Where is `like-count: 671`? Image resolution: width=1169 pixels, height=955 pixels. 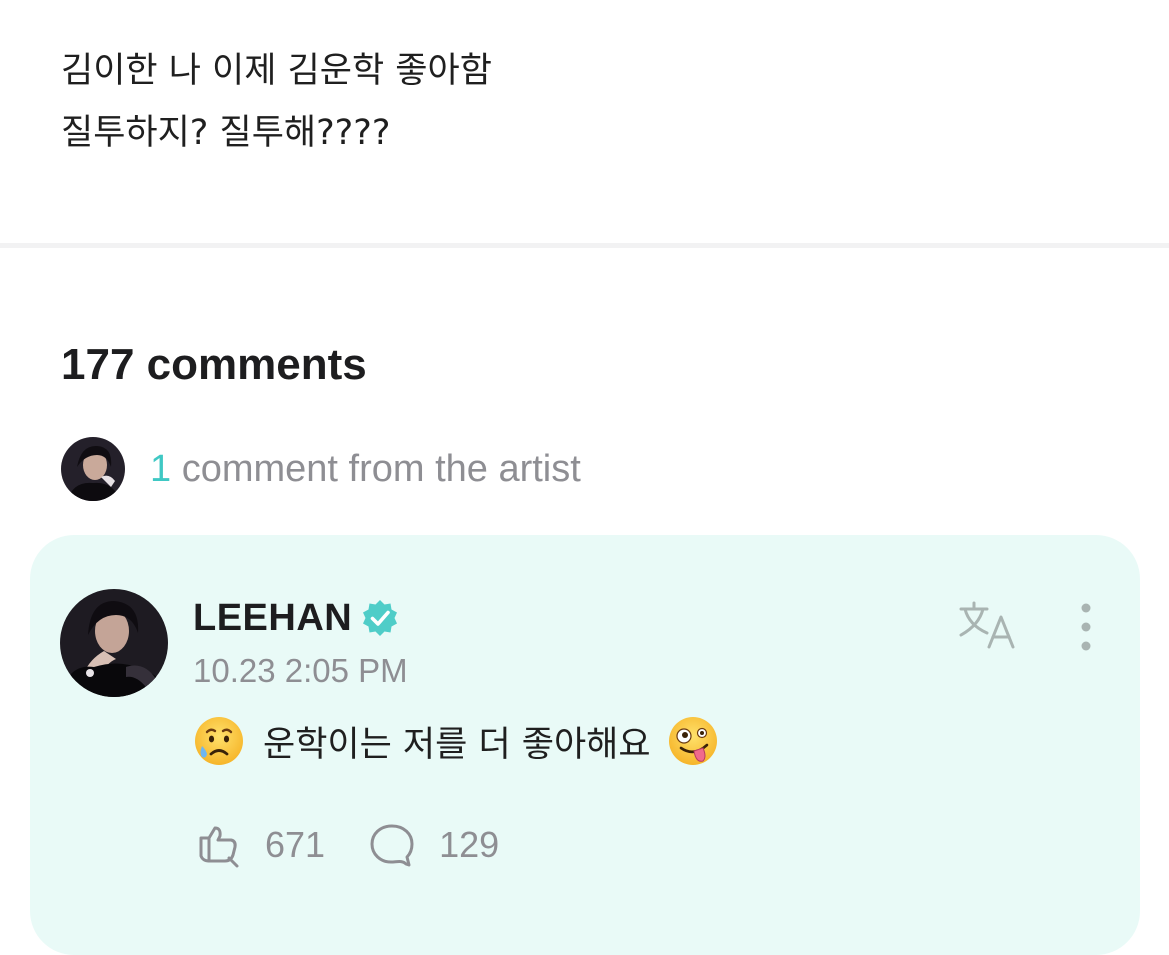 like-count: 671 is located at coordinates (295, 844).